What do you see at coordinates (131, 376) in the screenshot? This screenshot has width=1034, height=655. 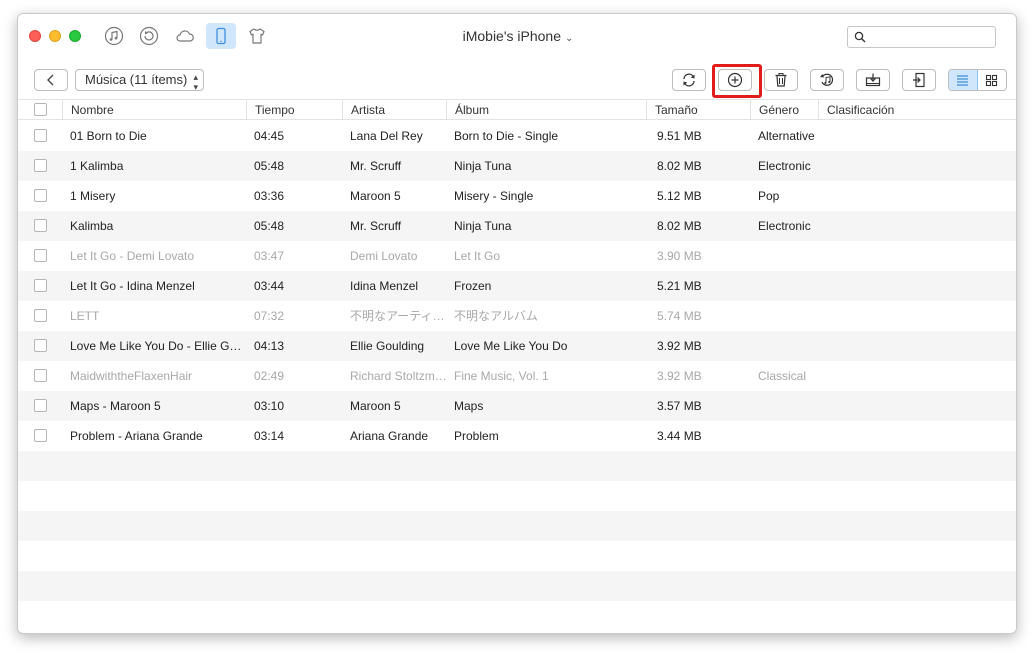 I see `cell-name: MaidwiththeFlaxenHair` at bounding box center [131, 376].